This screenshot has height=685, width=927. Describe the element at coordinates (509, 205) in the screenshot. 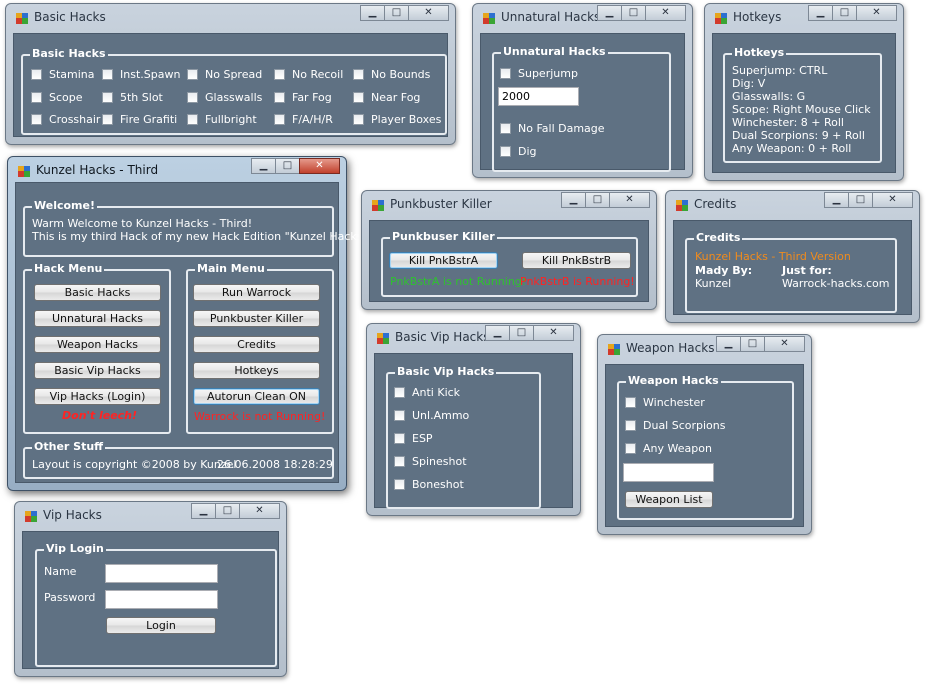

I see `title-bar: Punkbuster Killer ▁ □ ✕` at that location.